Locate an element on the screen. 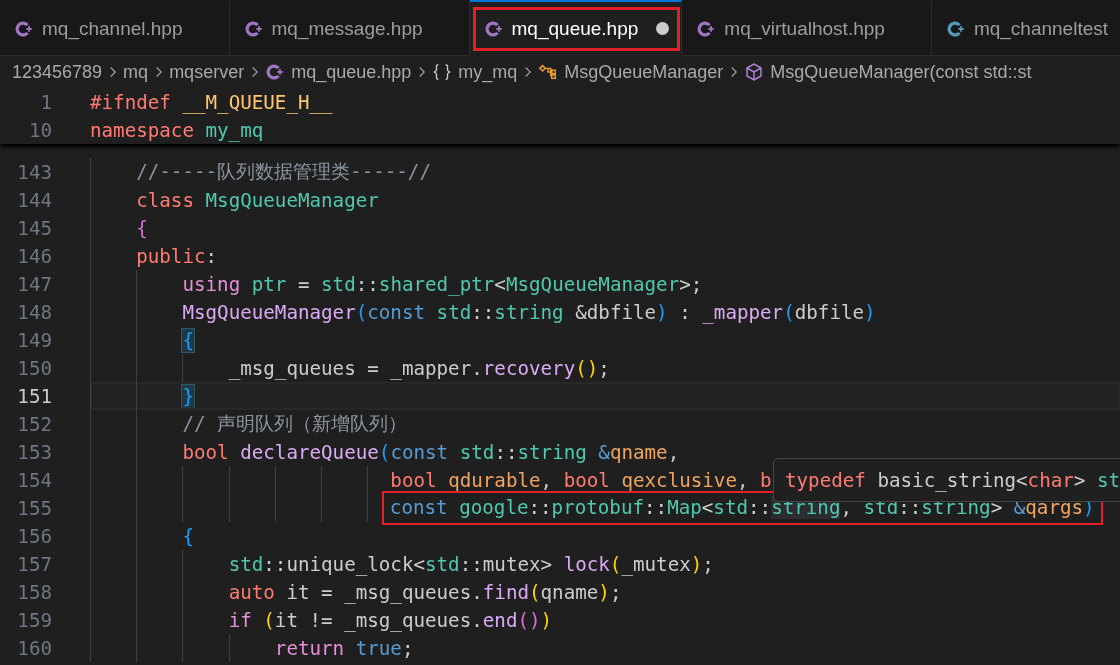 The height and width of the screenshot is (665, 1120). line-number: 155 is located at coordinates (34, 508).